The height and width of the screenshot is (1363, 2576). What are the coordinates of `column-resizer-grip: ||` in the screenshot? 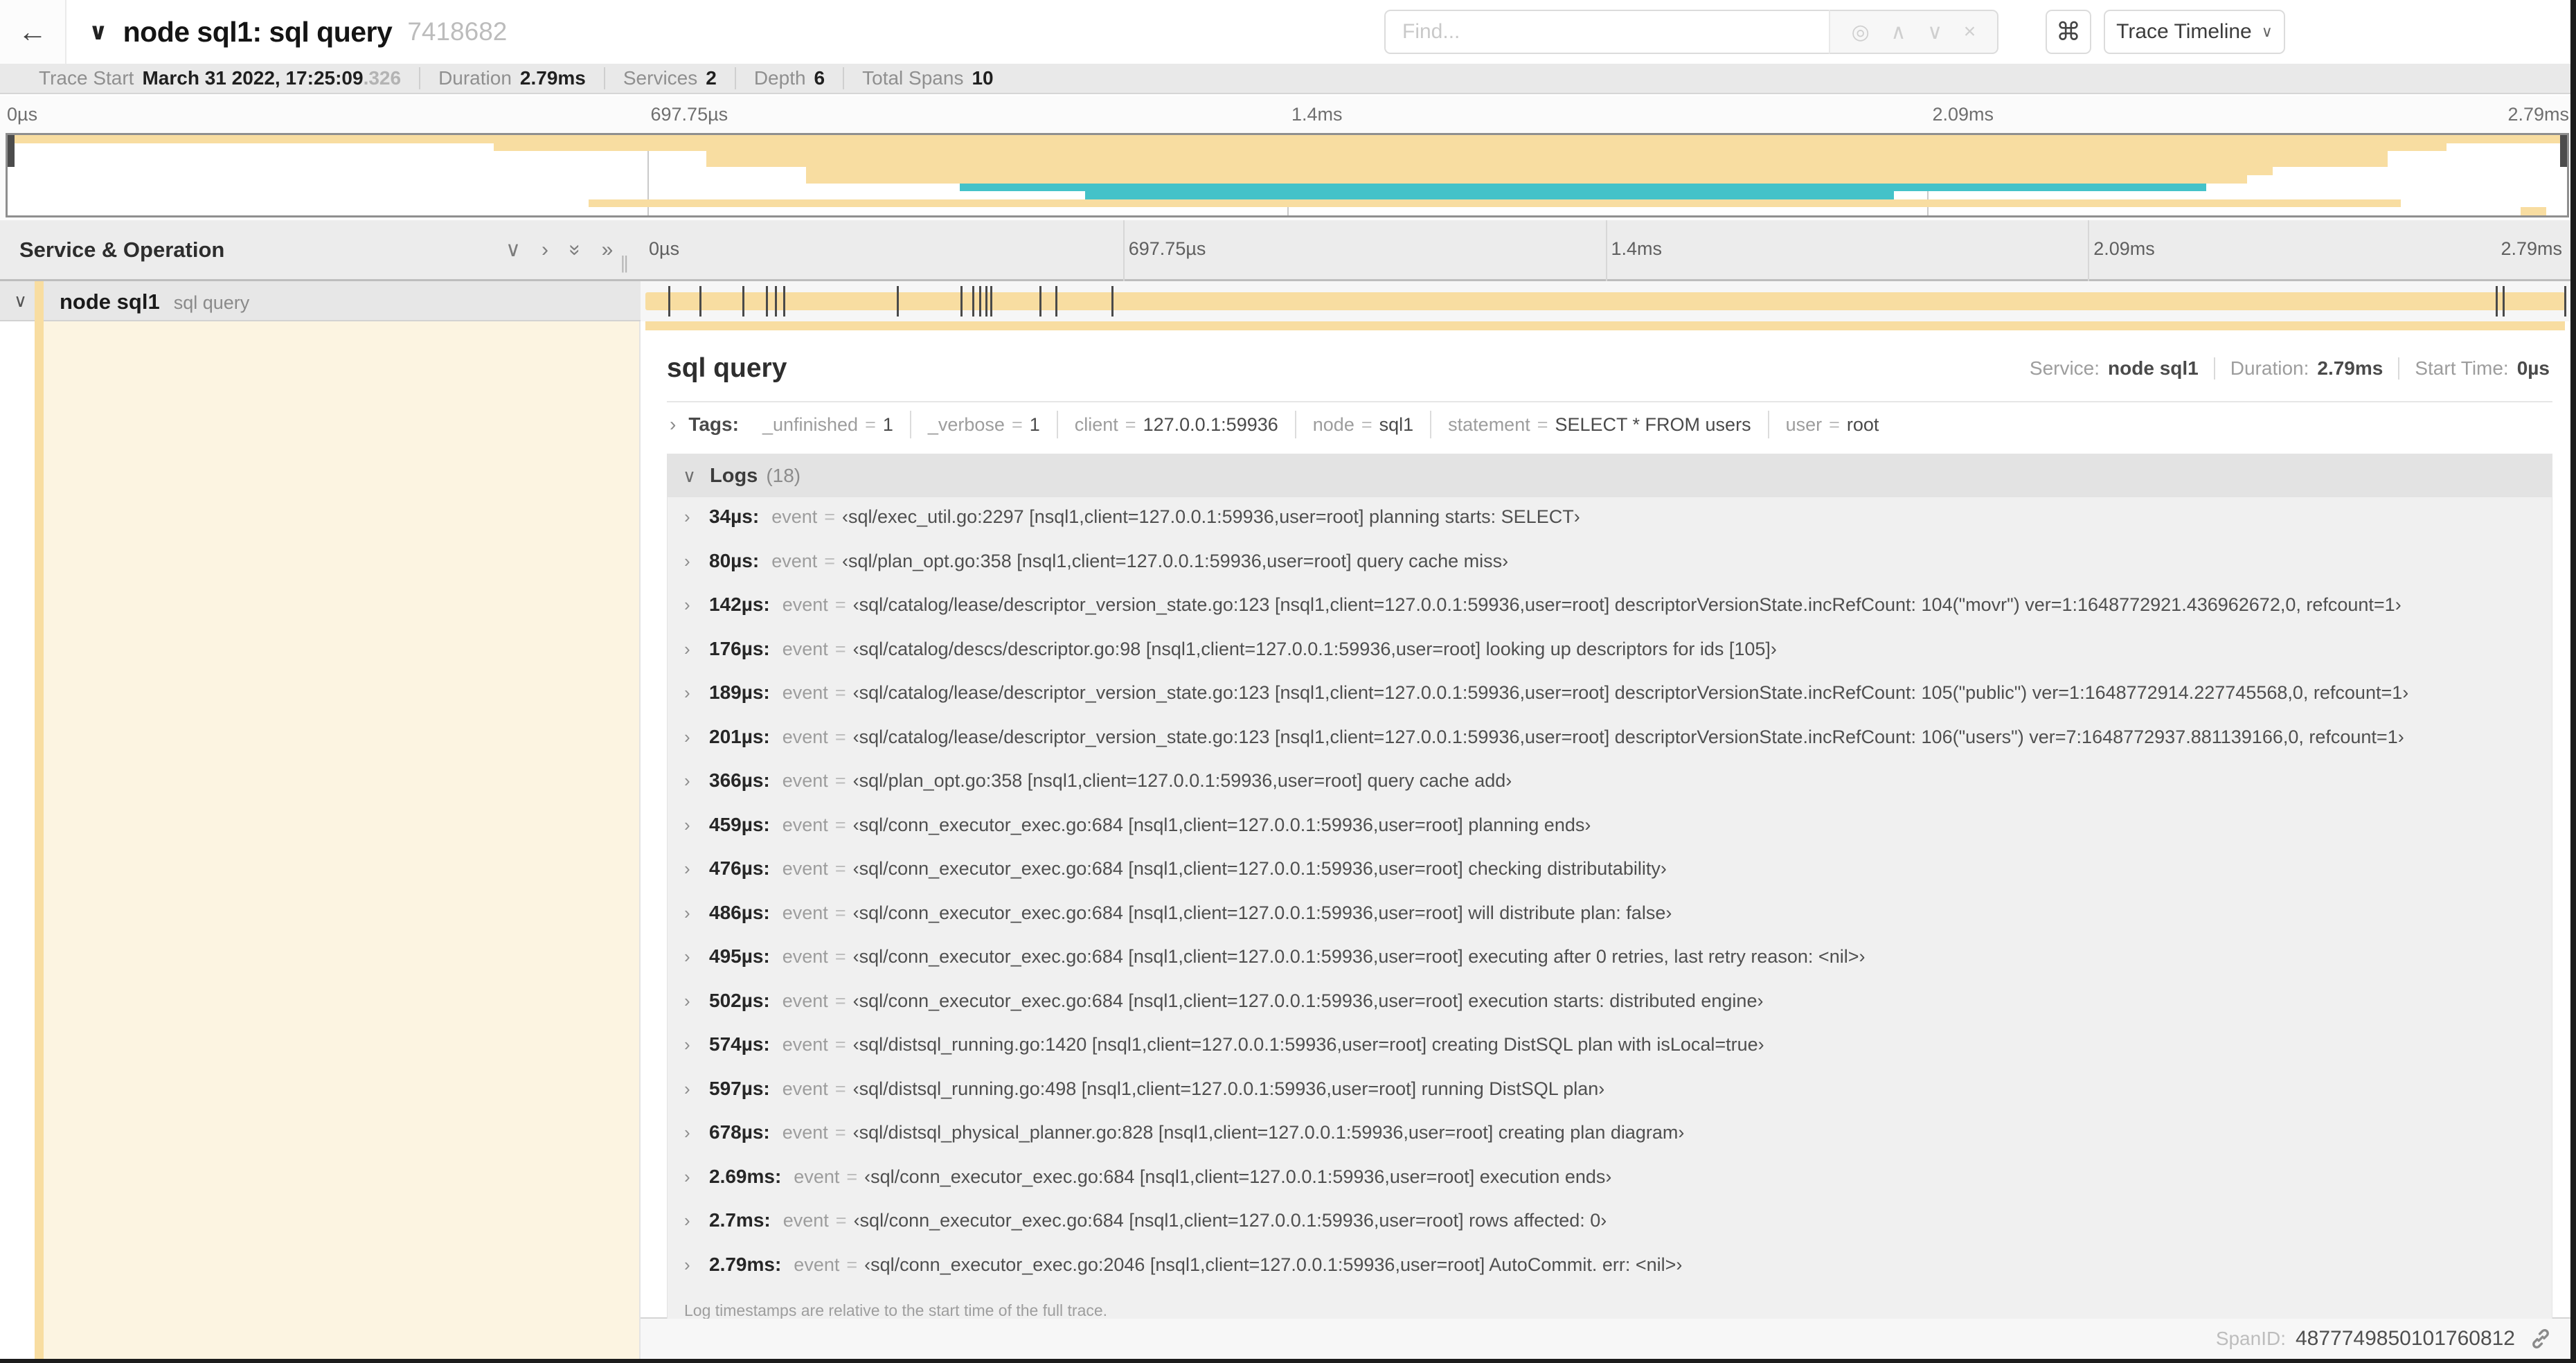 It's located at (624, 263).